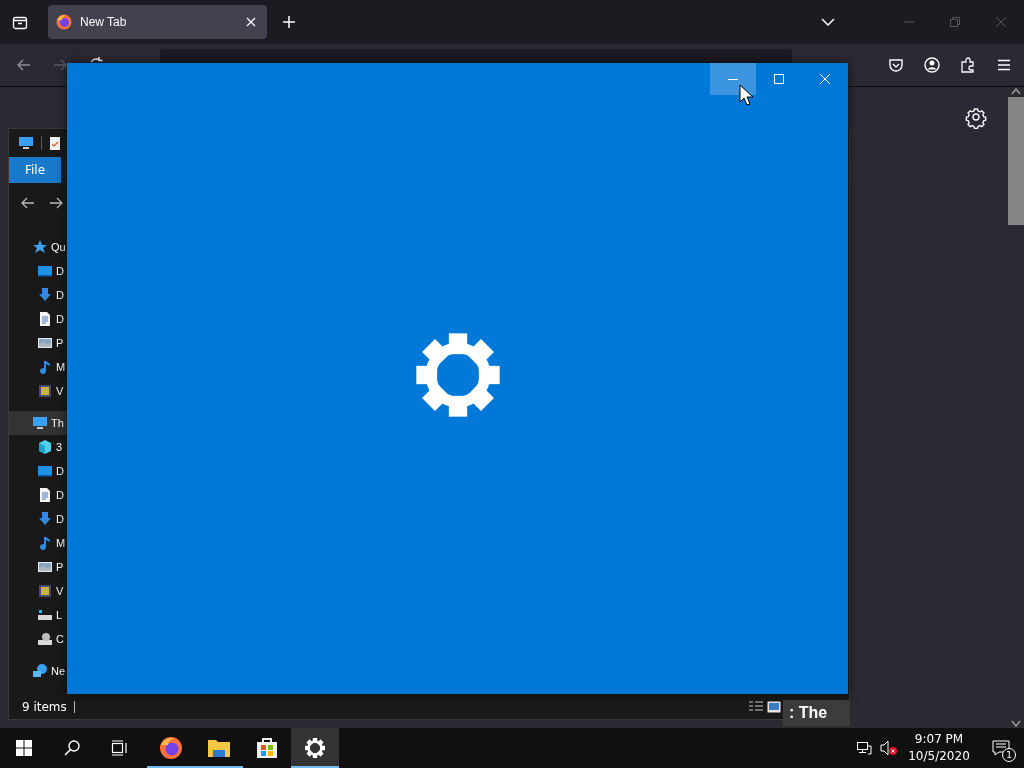  Describe the element at coordinates (44, 707) in the screenshot. I see `status-text: 9 items` at that location.